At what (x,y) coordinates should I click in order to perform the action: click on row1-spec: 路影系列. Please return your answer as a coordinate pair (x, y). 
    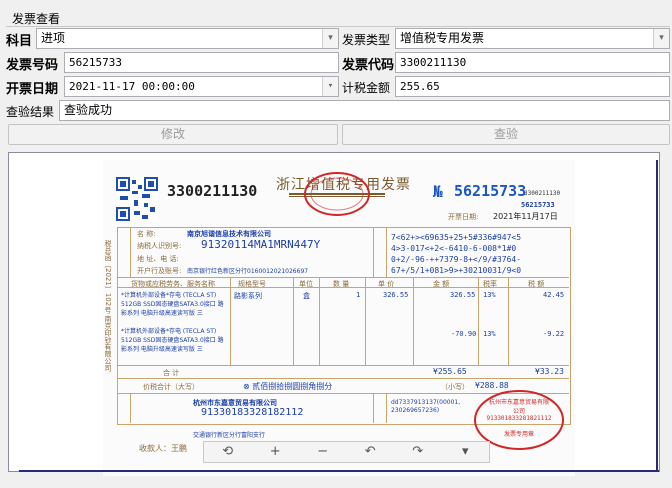
    Looking at the image, I should click on (248, 296).